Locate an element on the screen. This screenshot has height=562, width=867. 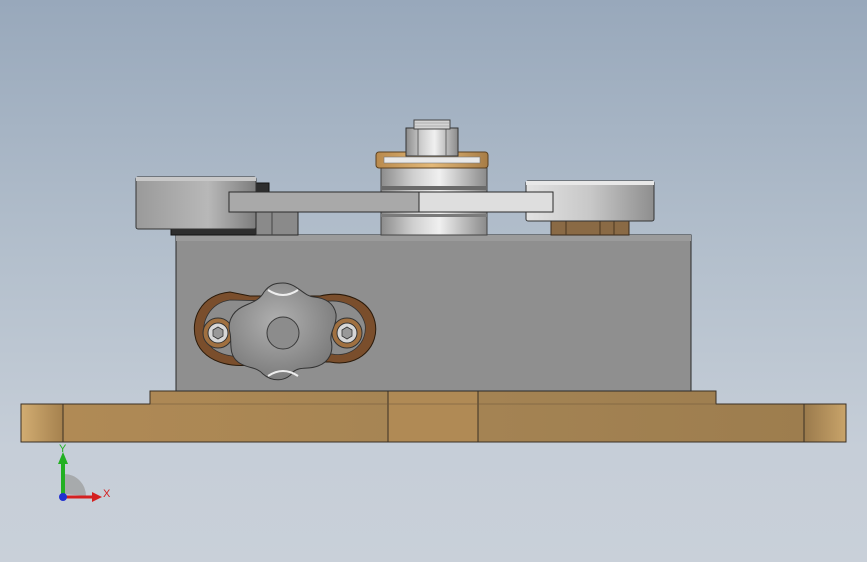
base-plate is located at coordinates (433, 416).